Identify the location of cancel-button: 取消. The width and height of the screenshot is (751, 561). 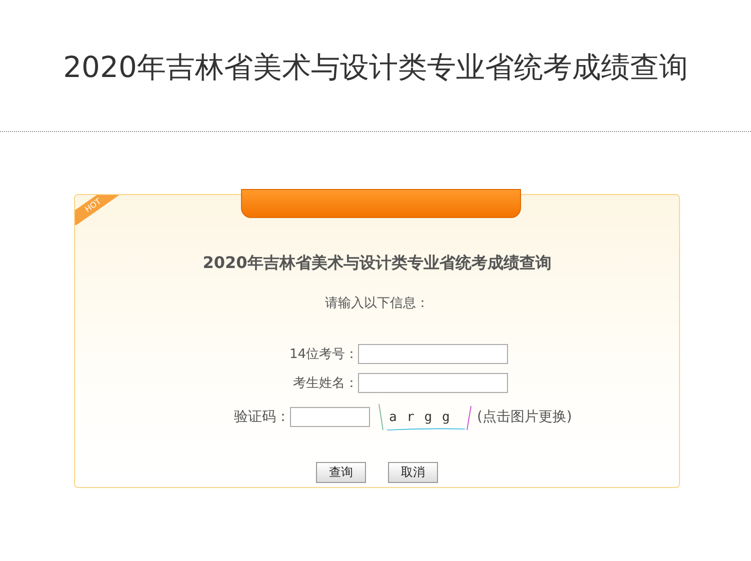
(413, 472).